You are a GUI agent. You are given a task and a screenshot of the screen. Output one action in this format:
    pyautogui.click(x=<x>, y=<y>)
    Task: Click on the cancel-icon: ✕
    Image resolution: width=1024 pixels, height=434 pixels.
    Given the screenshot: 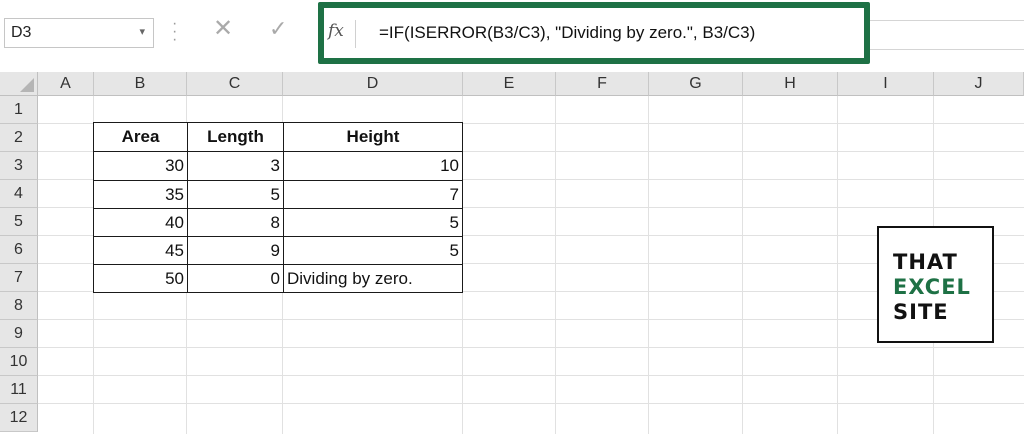 What is the action you would take?
    pyautogui.click(x=223, y=28)
    